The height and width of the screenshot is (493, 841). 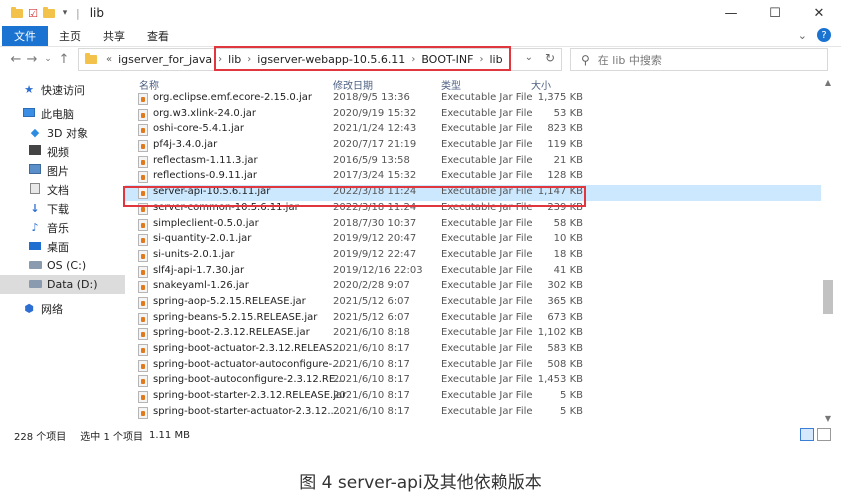 What do you see at coordinates (114, 36) in the screenshot?
I see `tab-share: 共享` at bounding box center [114, 36].